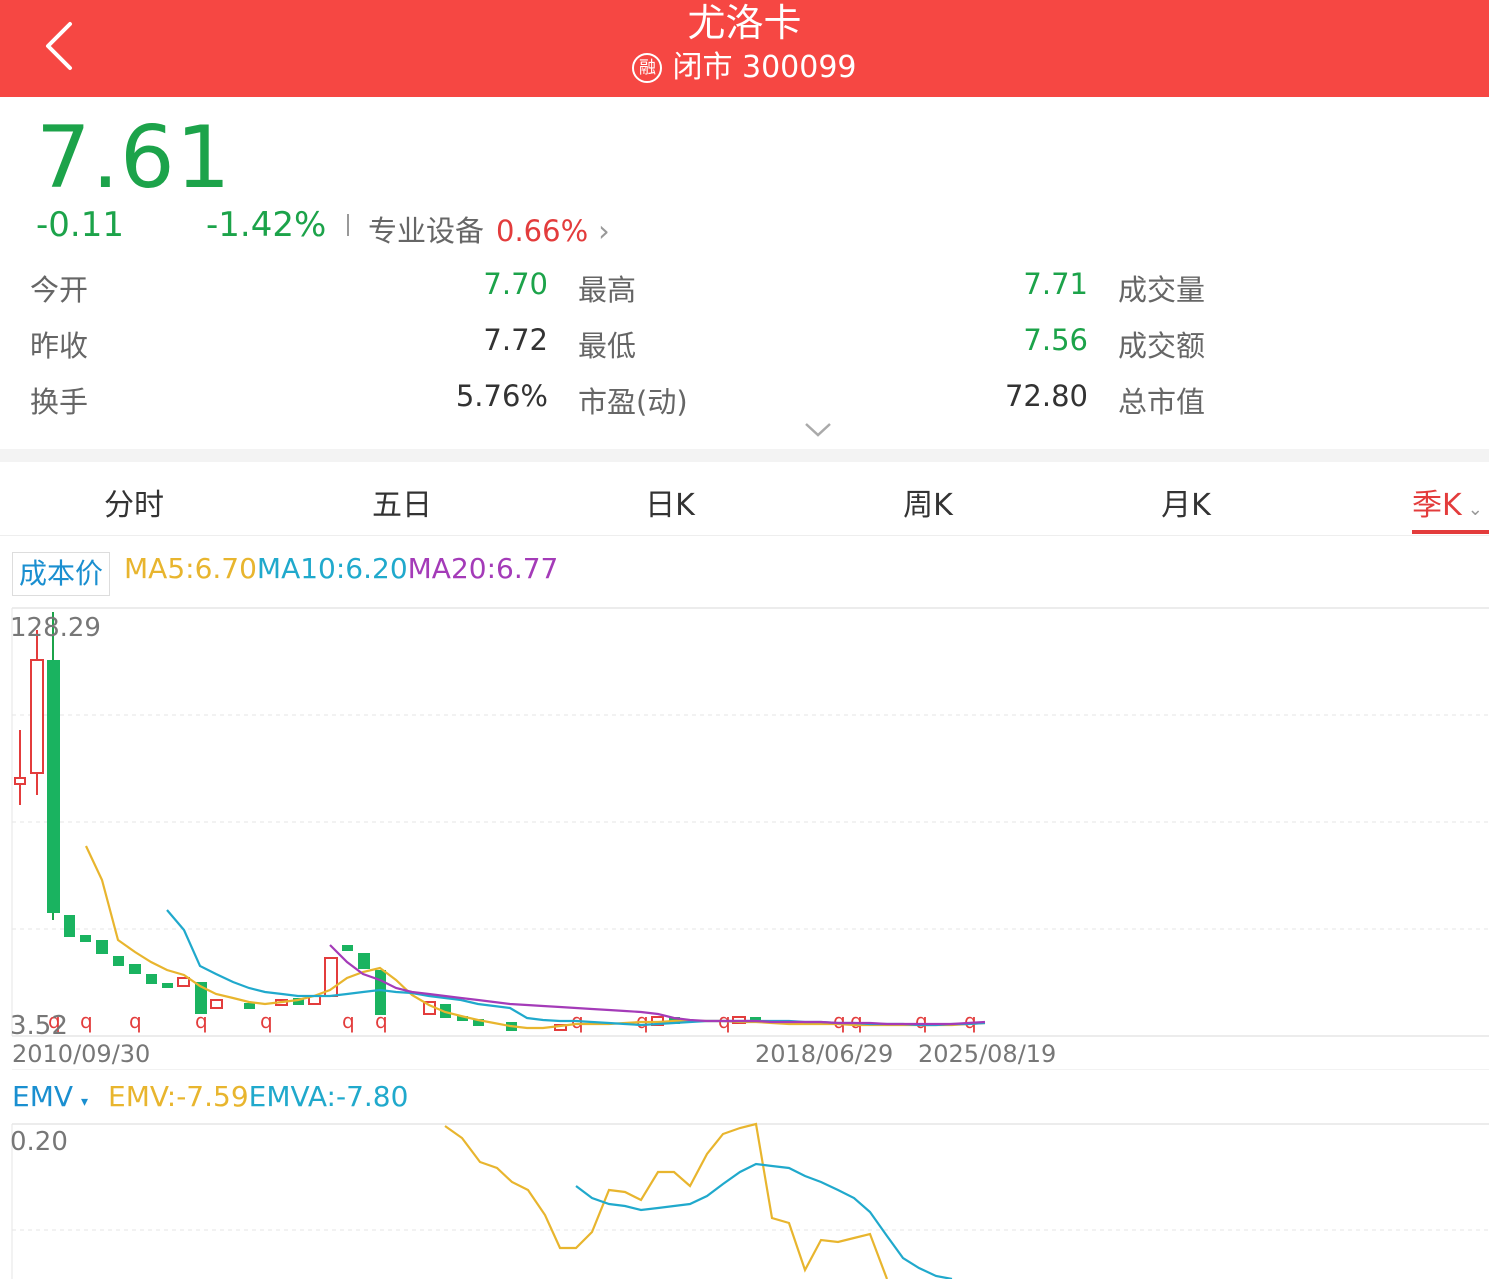 The height and width of the screenshot is (1279, 1489). Describe the element at coordinates (489, 229) in the screenshot. I see `industry-link: 专业设备 0.66% ›` at that location.